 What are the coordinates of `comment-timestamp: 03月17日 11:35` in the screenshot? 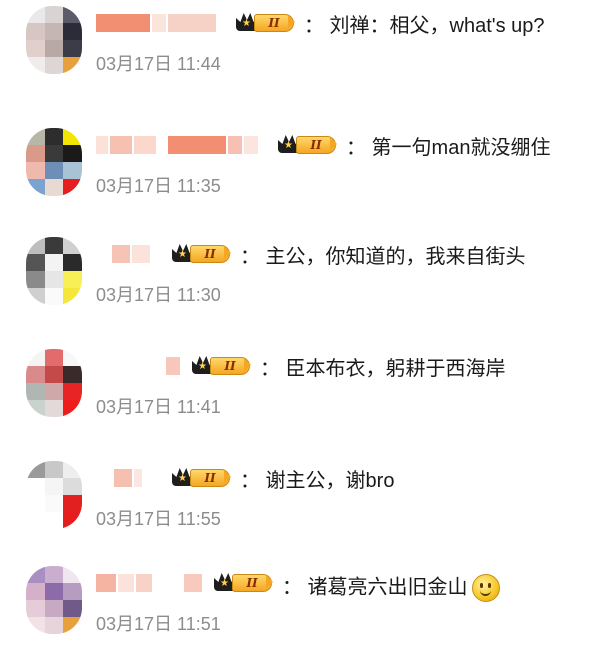 It's located at (158, 186).